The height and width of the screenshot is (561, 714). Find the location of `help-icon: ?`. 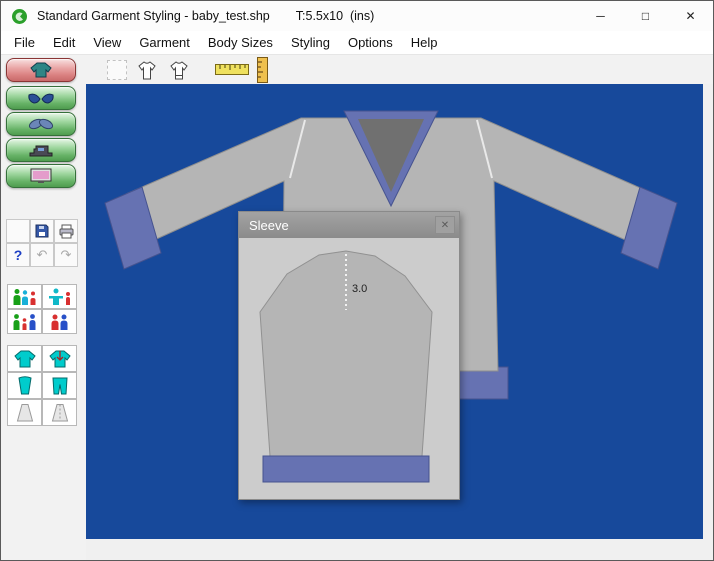

help-icon: ? is located at coordinates (18, 255).